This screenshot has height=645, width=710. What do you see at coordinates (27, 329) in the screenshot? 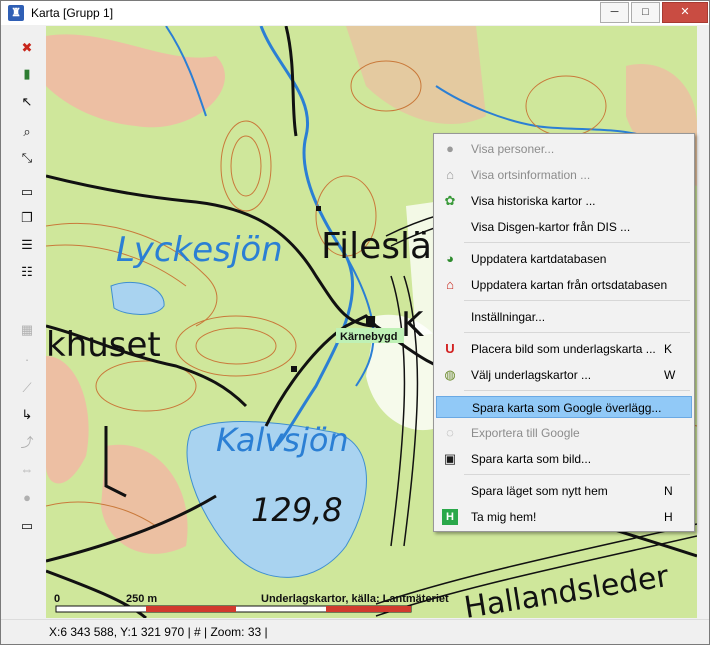
I see `table-icon: ▦` at bounding box center [27, 329].